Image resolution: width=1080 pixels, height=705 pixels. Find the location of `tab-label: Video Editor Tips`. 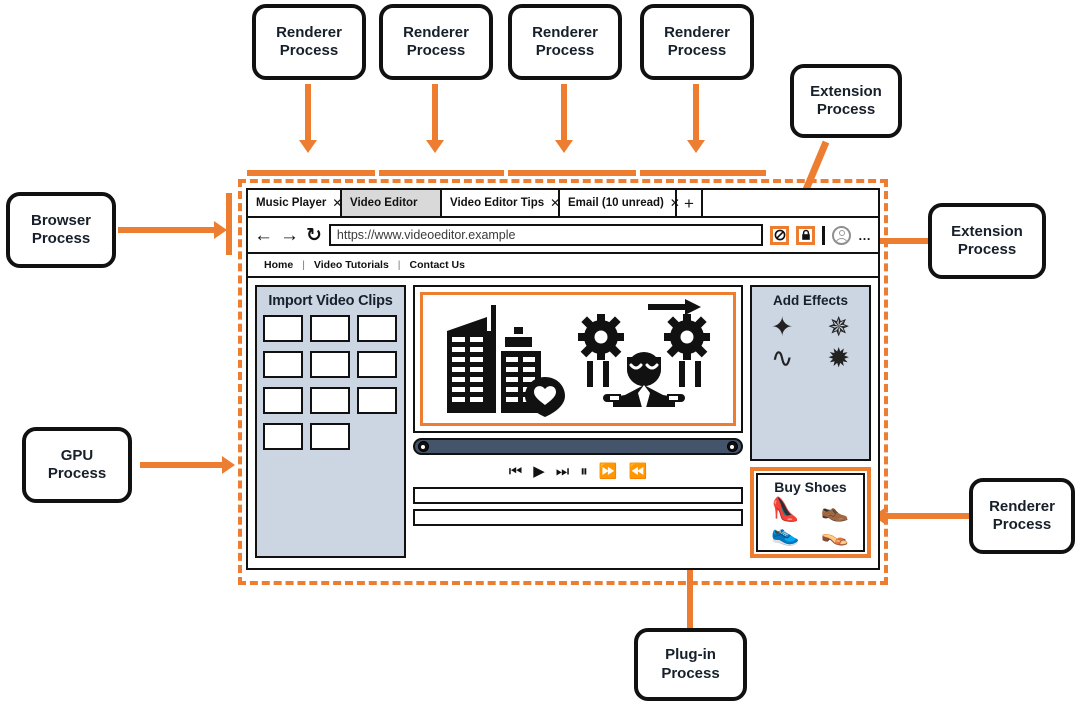

tab-label: Video Editor Tips is located at coordinates (497, 203).